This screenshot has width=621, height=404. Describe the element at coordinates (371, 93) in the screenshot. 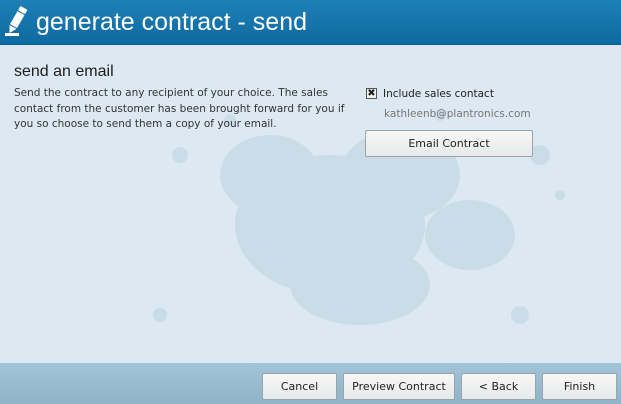

I see `include-sales-contact-checkbox: ✖` at that location.